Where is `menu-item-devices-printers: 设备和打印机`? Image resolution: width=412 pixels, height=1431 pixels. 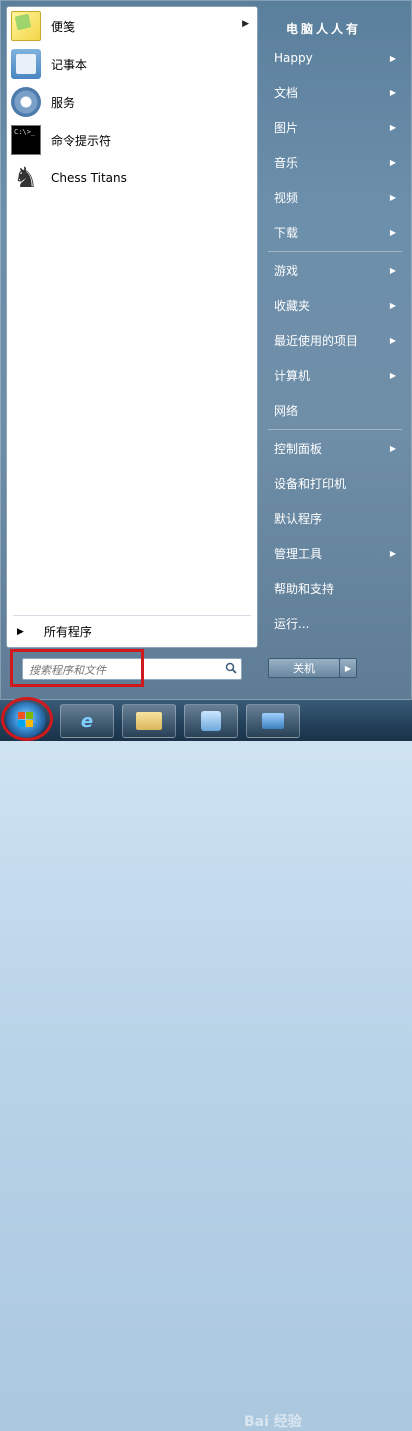 menu-item-devices-printers: 设备和打印机 is located at coordinates (335, 483).